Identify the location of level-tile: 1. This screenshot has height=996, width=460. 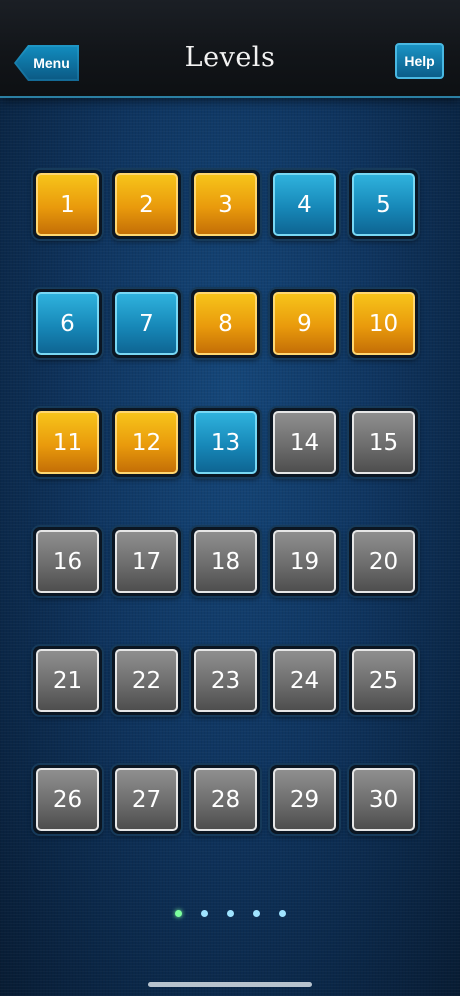
(67, 204).